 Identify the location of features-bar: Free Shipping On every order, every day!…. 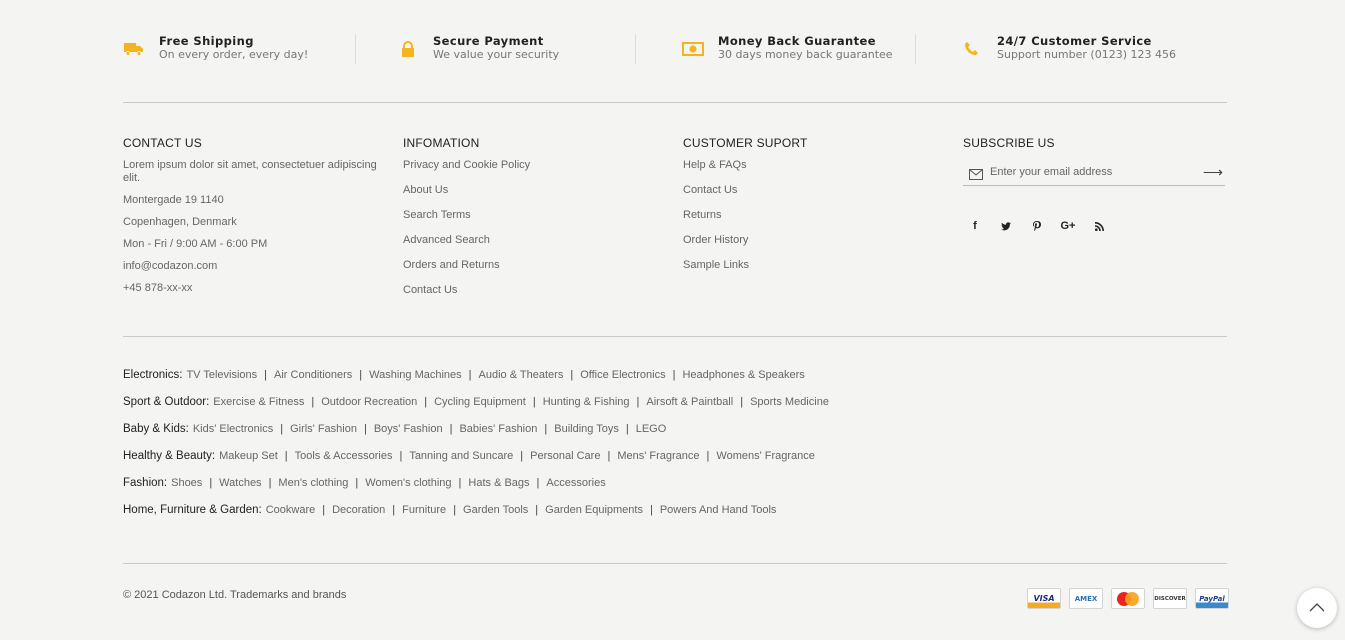
(675, 52).